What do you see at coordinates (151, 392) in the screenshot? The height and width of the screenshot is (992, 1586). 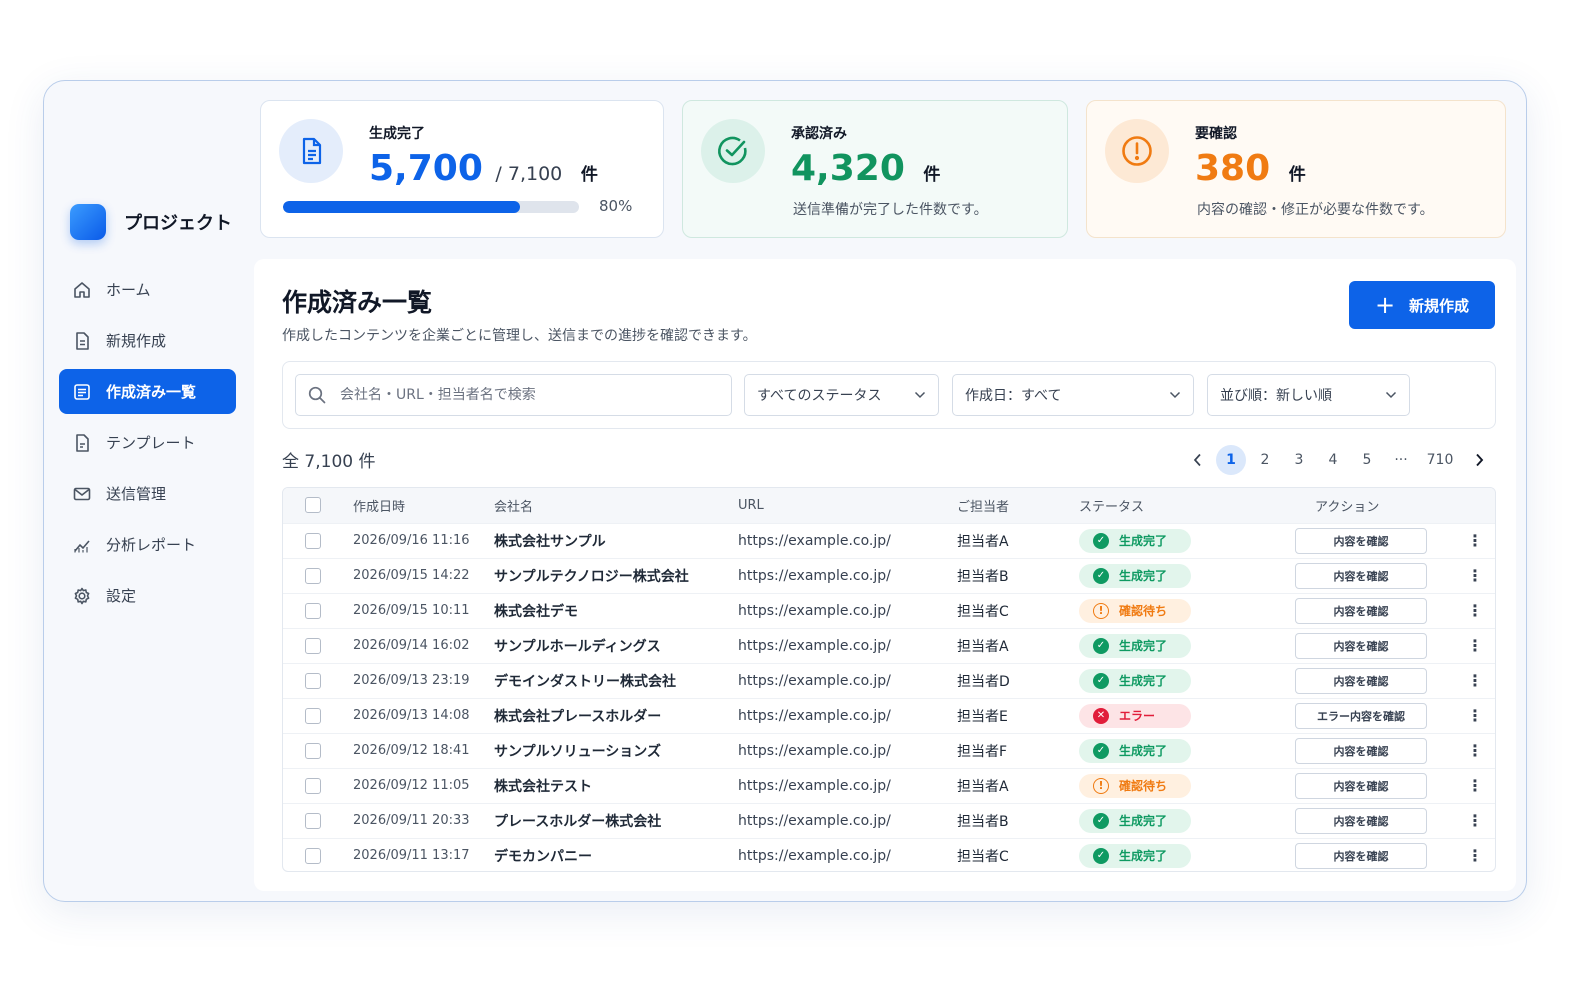 I see `sidebar-item-label: 作成済み一覧` at bounding box center [151, 392].